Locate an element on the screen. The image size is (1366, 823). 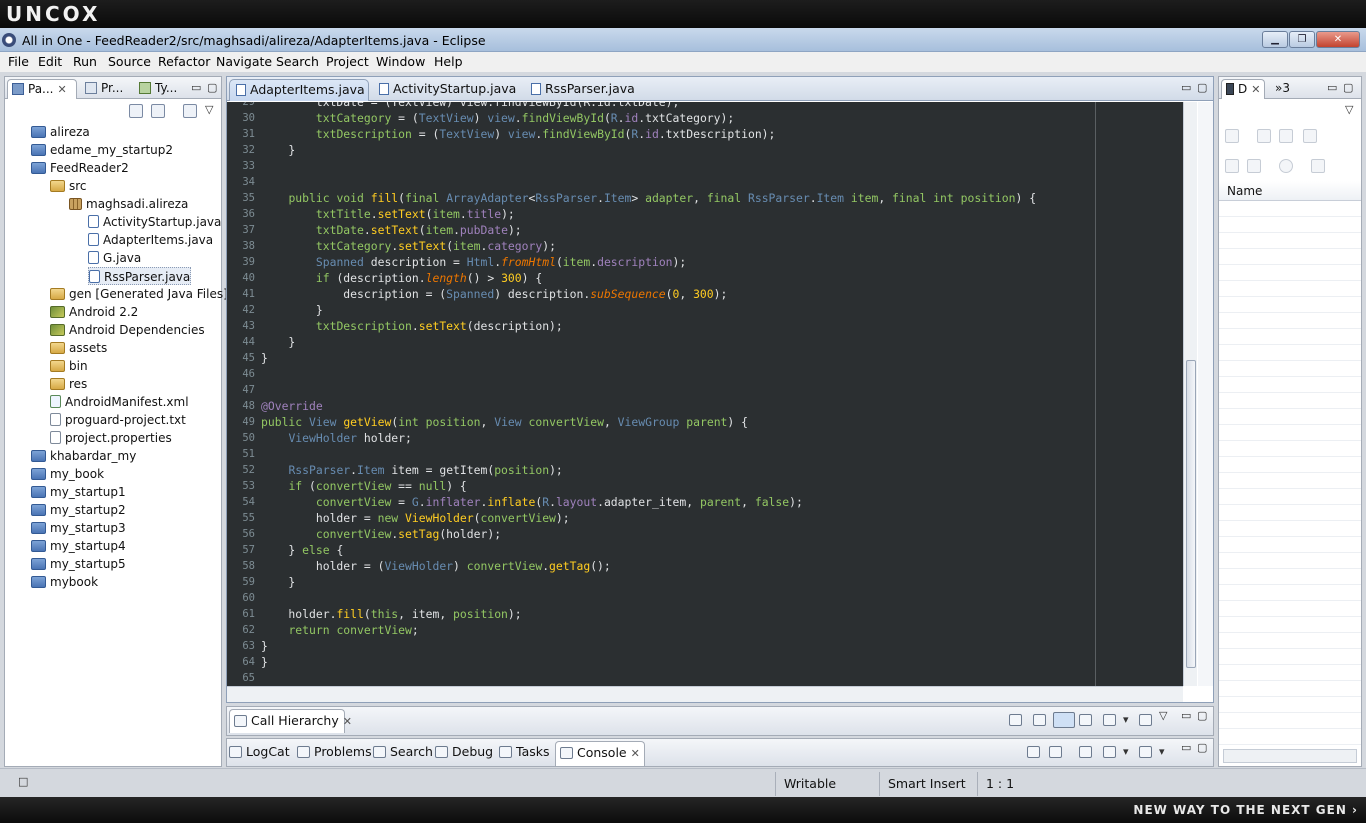
tree-item: FeedReader2 is located at coordinates (80, 168).